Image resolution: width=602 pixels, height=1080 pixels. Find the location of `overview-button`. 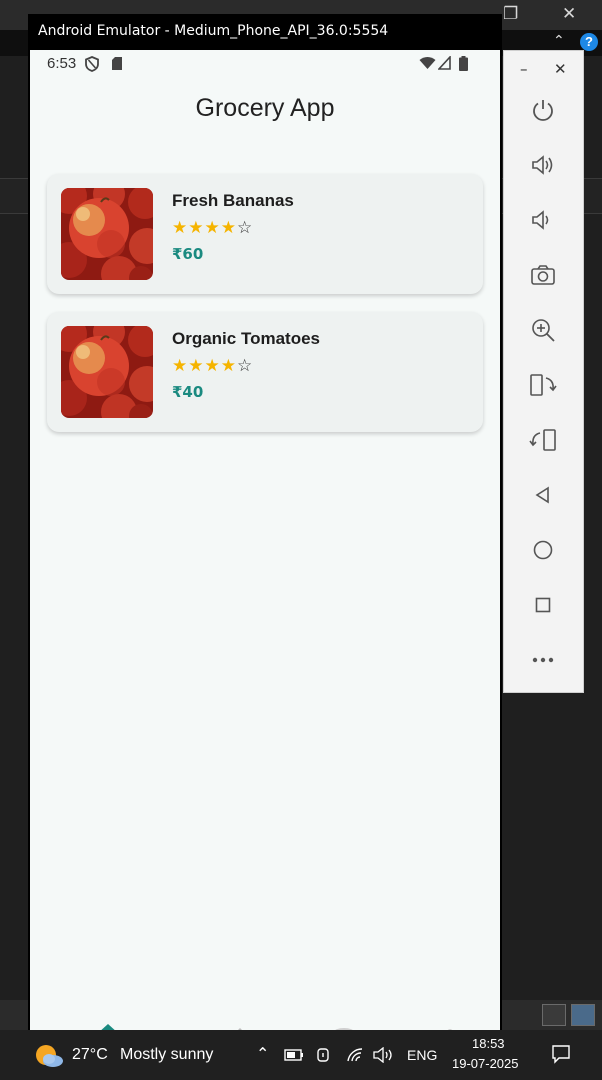

overview-button is located at coordinates (543, 605).